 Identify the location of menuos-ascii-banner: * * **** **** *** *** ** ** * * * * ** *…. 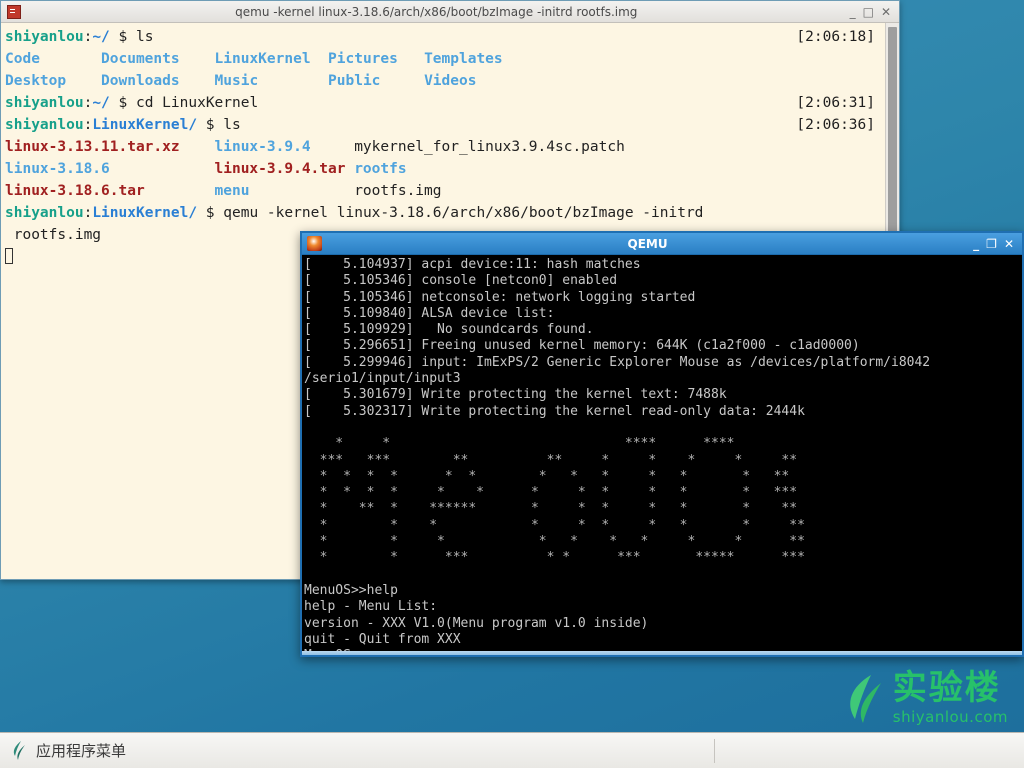
(562, 501).